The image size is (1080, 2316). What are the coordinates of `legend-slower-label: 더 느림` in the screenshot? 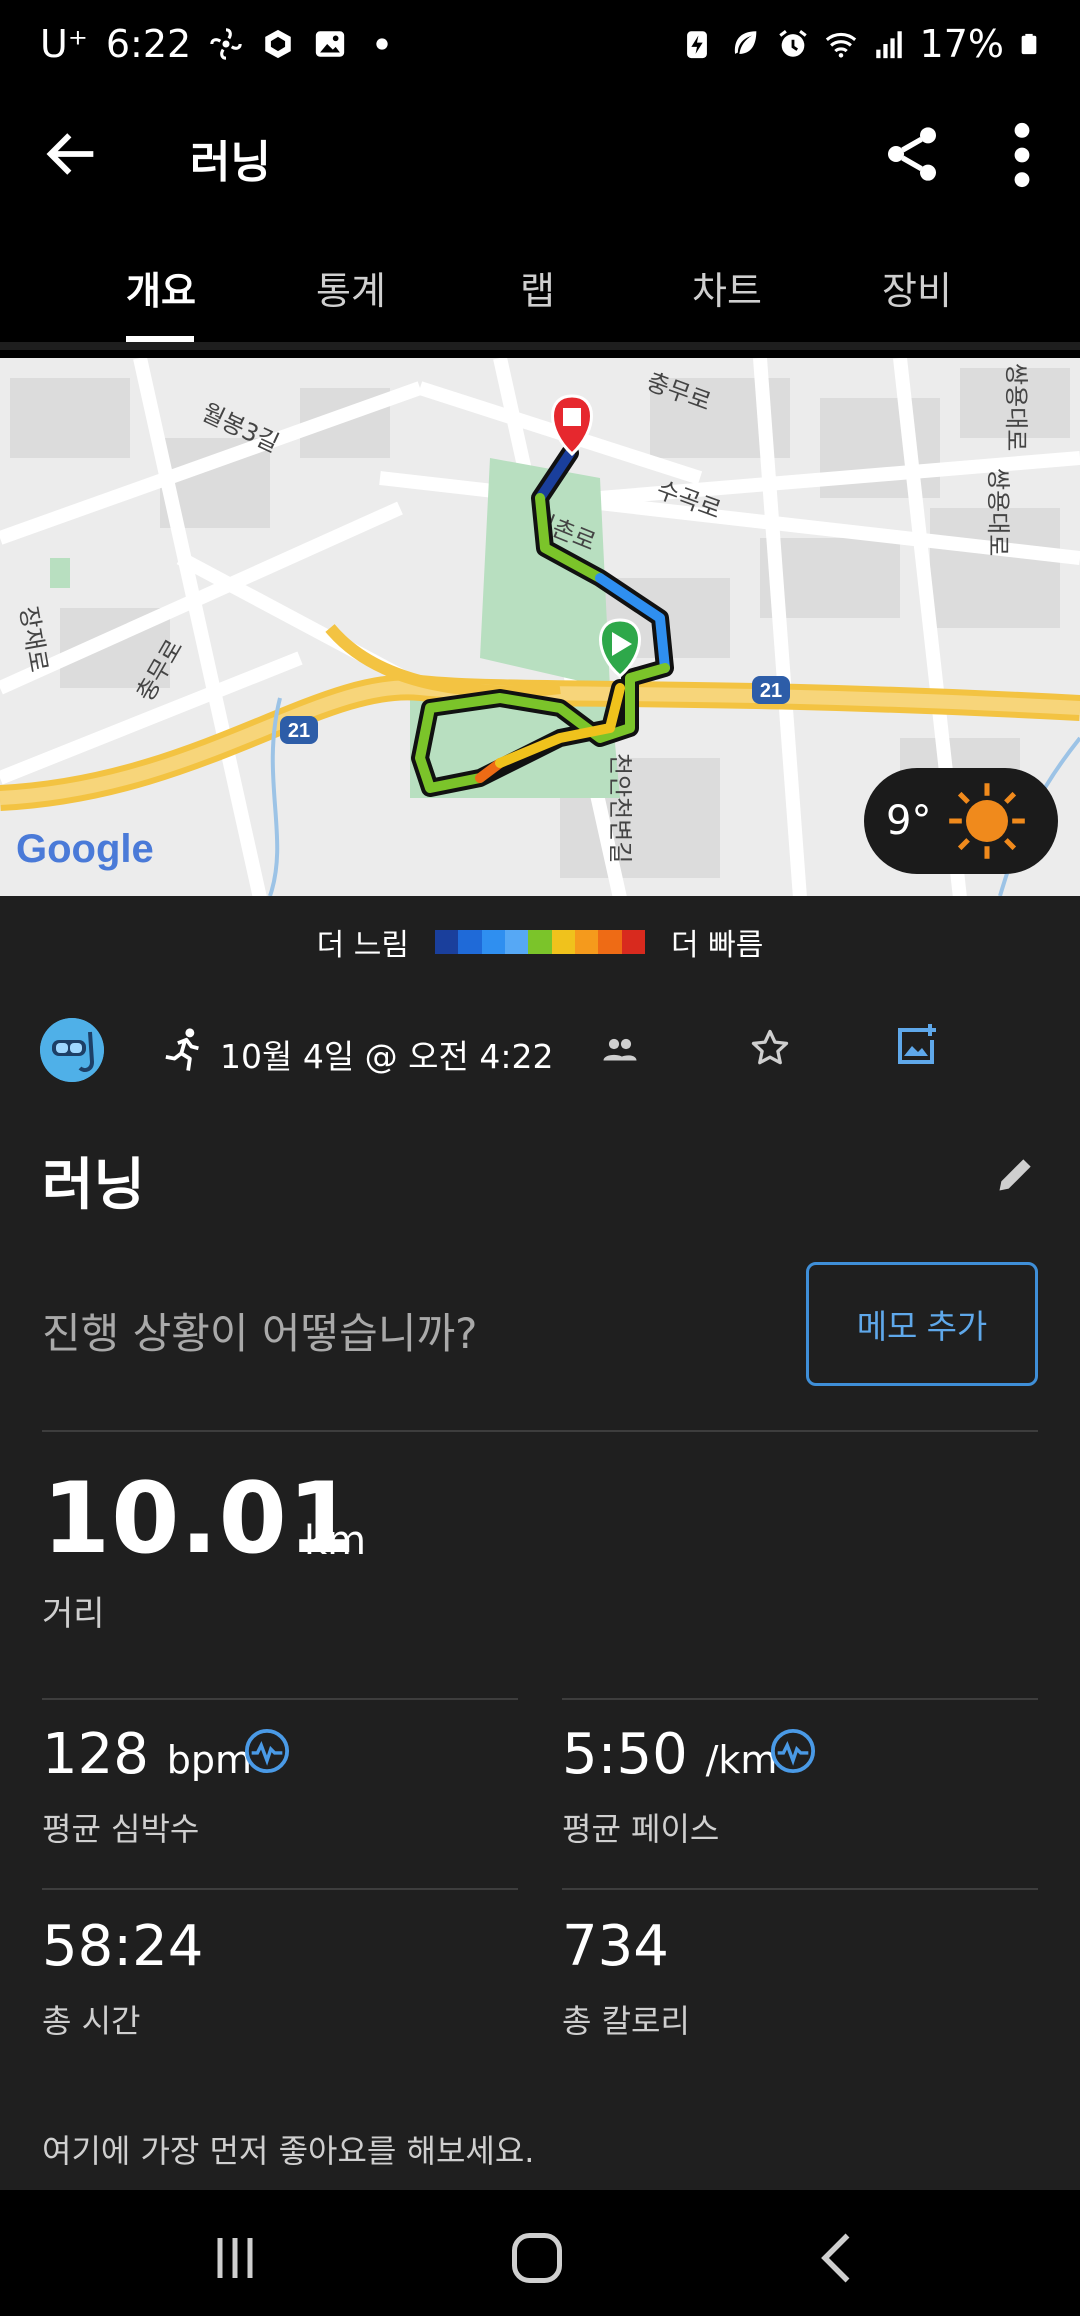 It's located at (362, 945).